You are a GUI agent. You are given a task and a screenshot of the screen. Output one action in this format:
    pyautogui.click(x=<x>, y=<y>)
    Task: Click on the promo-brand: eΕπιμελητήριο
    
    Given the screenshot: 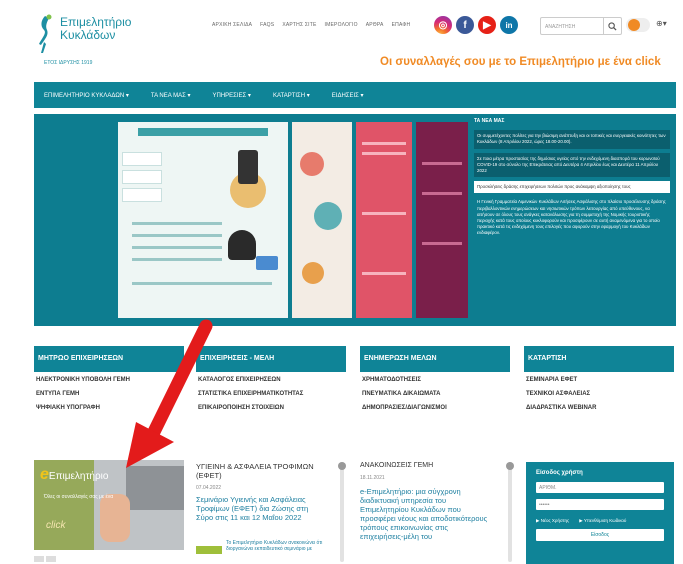 What is the action you would take?
    pyautogui.click(x=74, y=475)
    